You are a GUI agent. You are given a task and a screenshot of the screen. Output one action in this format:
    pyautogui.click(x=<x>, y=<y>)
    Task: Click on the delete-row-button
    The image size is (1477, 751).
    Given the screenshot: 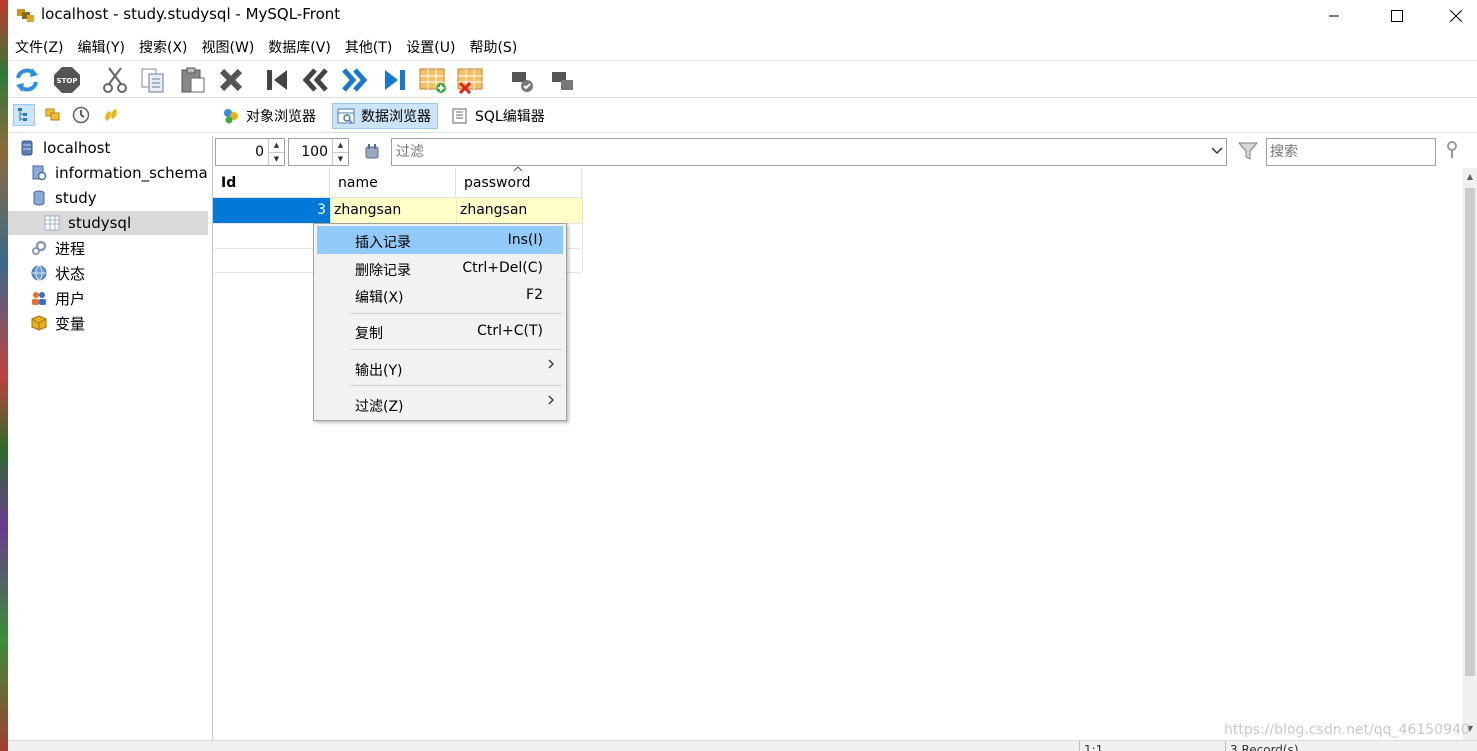 What is the action you would take?
    pyautogui.click(x=471, y=80)
    